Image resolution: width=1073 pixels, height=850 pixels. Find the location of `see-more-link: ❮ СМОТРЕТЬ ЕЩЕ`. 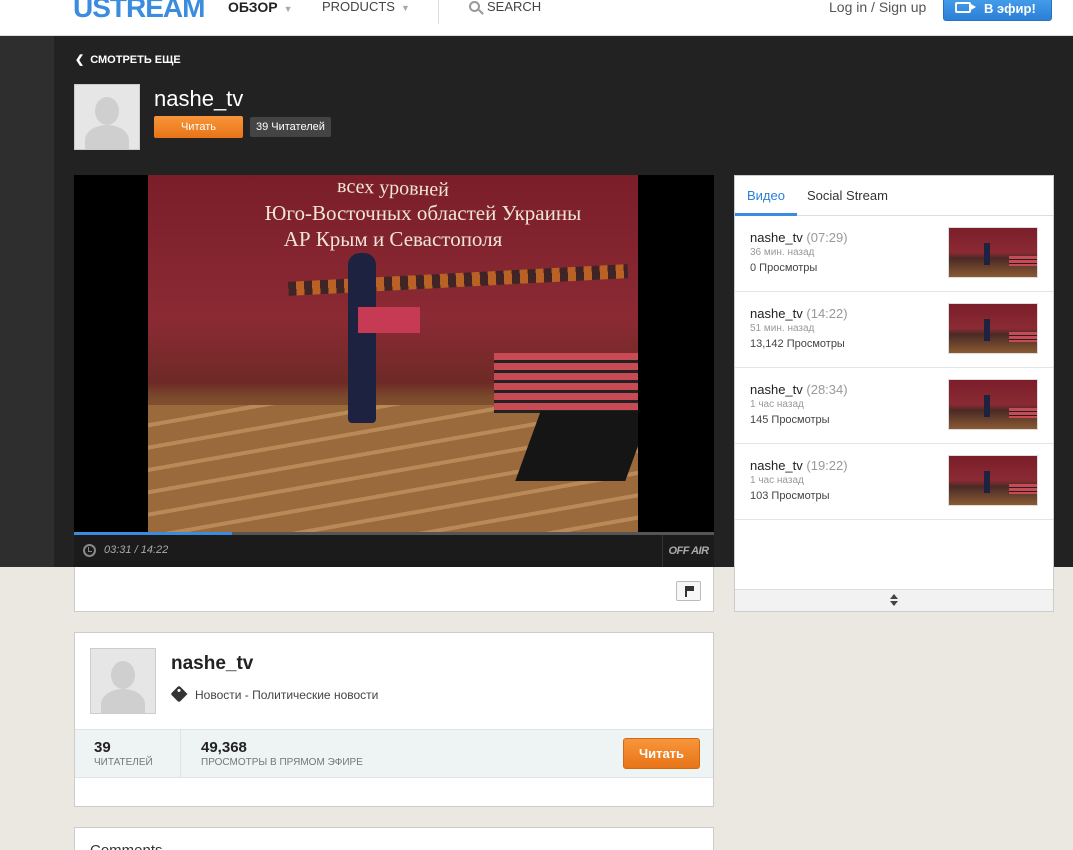

see-more-link: ❮ СМОТРЕТЬ ЕЩЕ is located at coordinates (128, 60).